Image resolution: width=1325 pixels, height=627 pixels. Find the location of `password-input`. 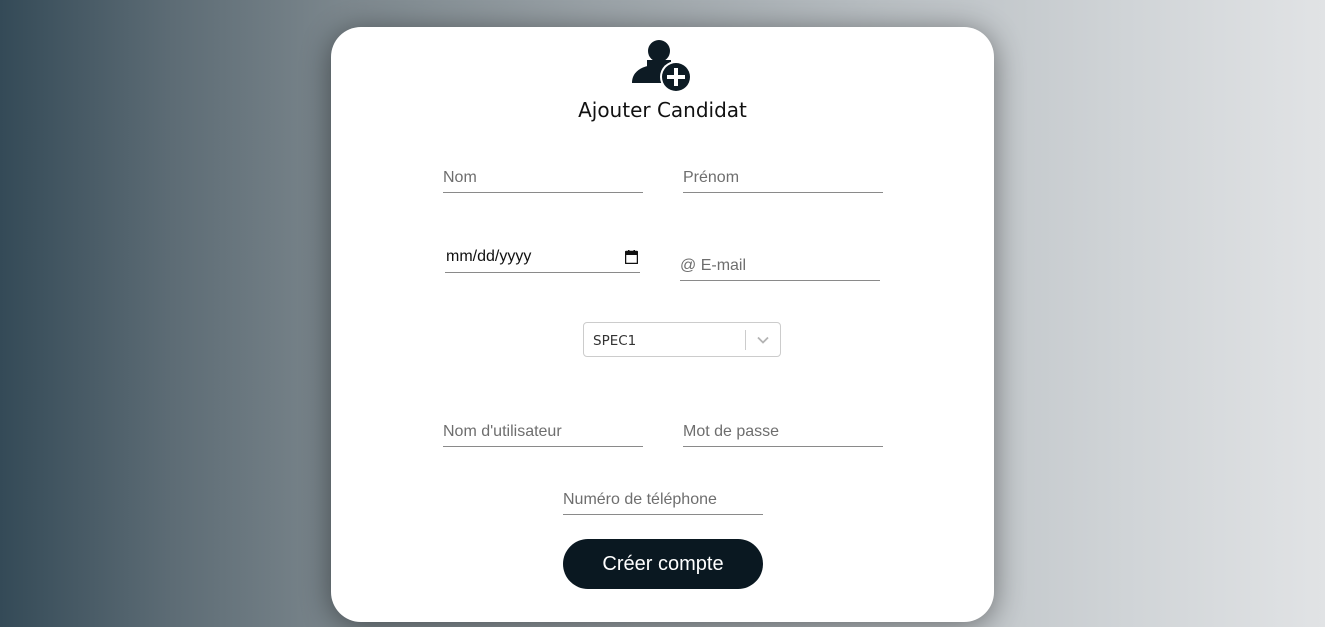

password-input is located at coordinates (783, 432).